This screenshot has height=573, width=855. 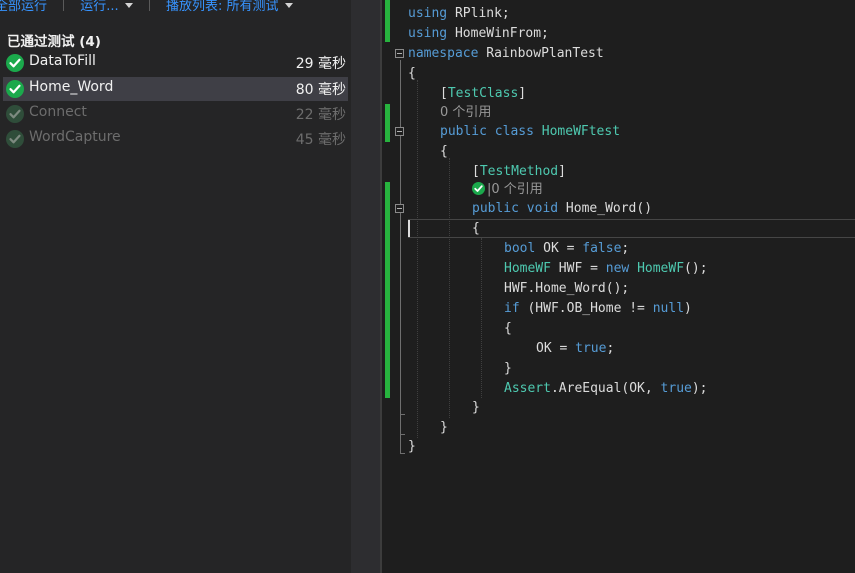 I want to click on code-token: RainbowPlanTest, so click(x=541, y=53).